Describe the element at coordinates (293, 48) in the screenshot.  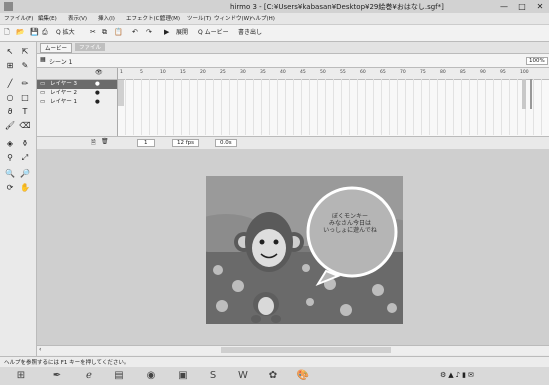
I see `document-tabs: ムービー ファイル` at that location.